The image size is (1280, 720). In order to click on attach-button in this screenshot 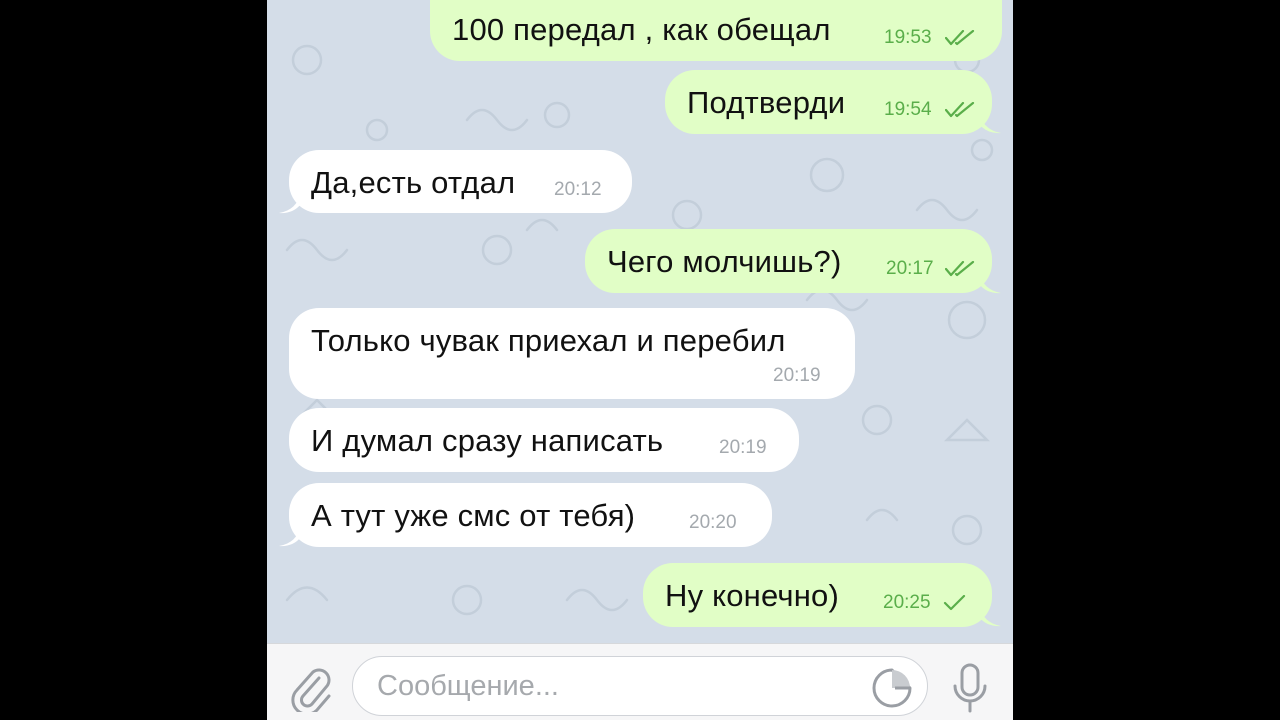, I will do `click(310, 689)`.